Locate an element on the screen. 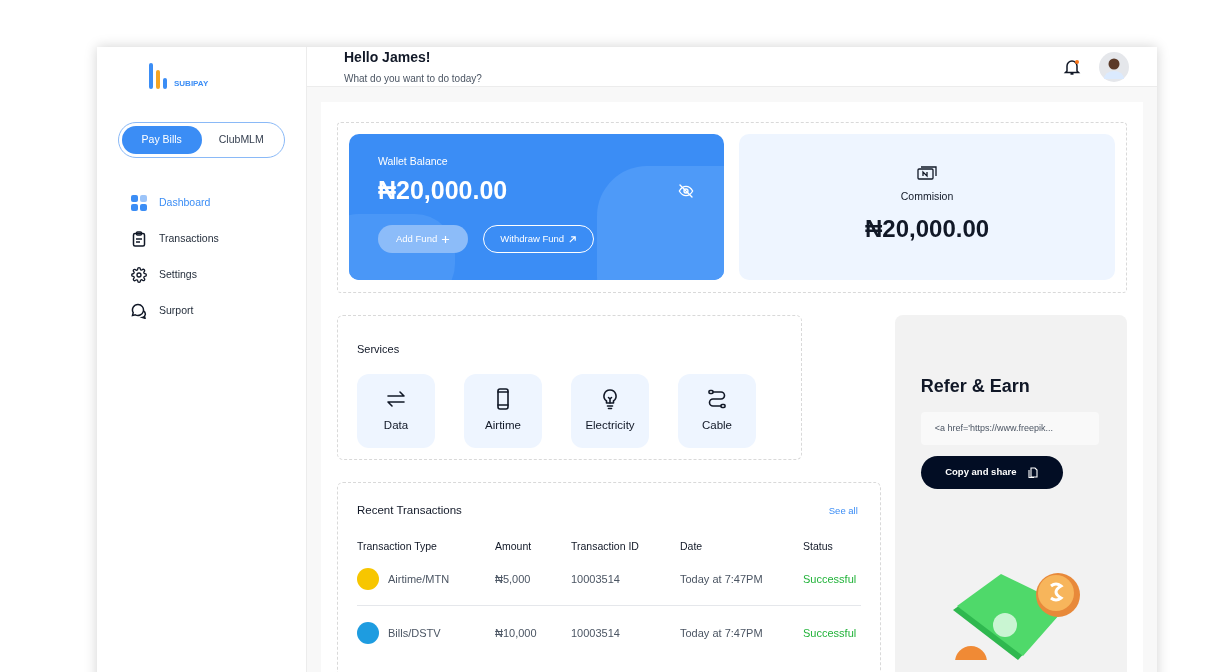 This screenshot has width=1217, height=672. avatar is located at coordinates (1114, 66).